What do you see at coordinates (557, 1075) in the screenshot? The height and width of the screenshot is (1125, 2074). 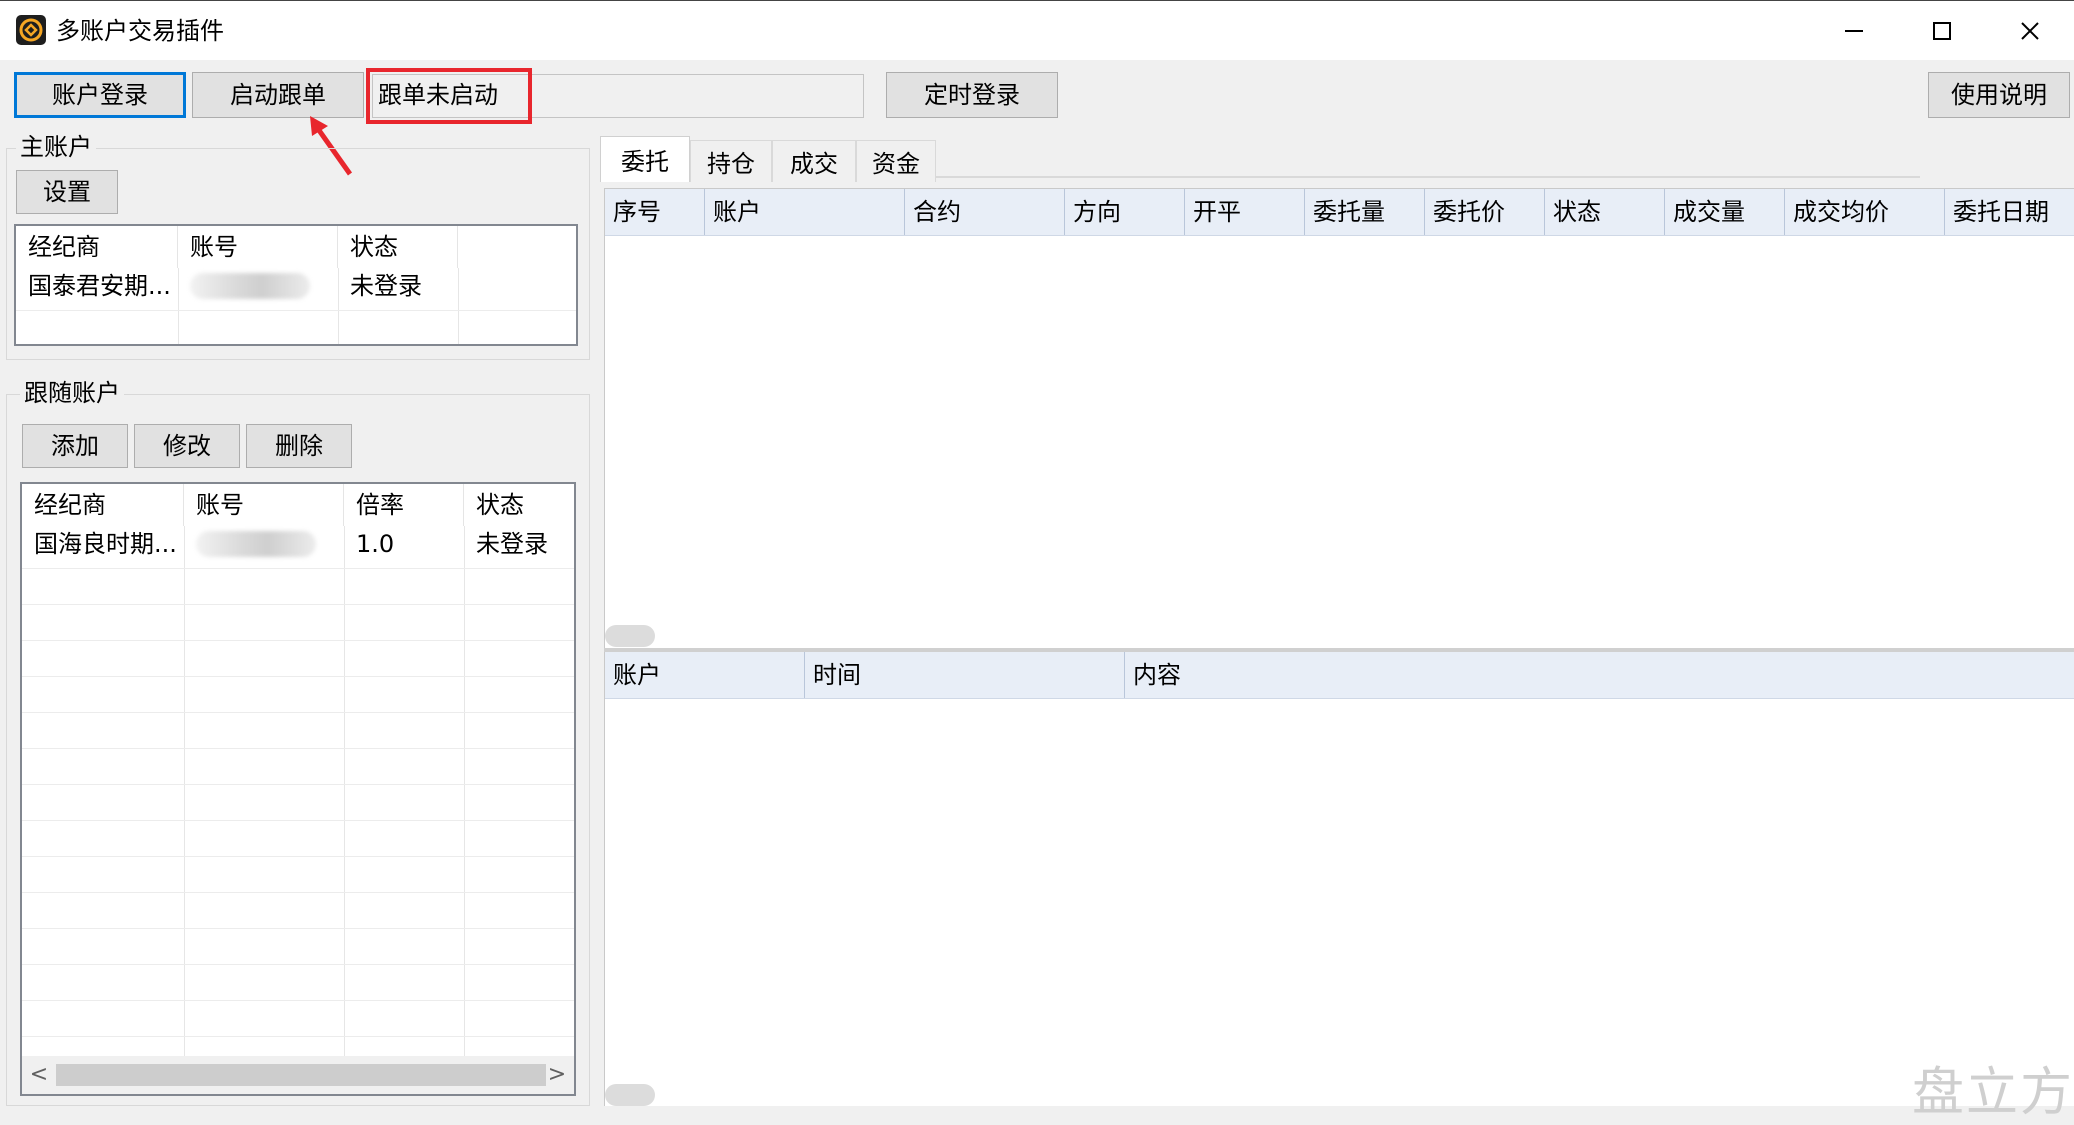 I see `scroll-right-arrow-icon: >` at bounding box center [557, 1075].